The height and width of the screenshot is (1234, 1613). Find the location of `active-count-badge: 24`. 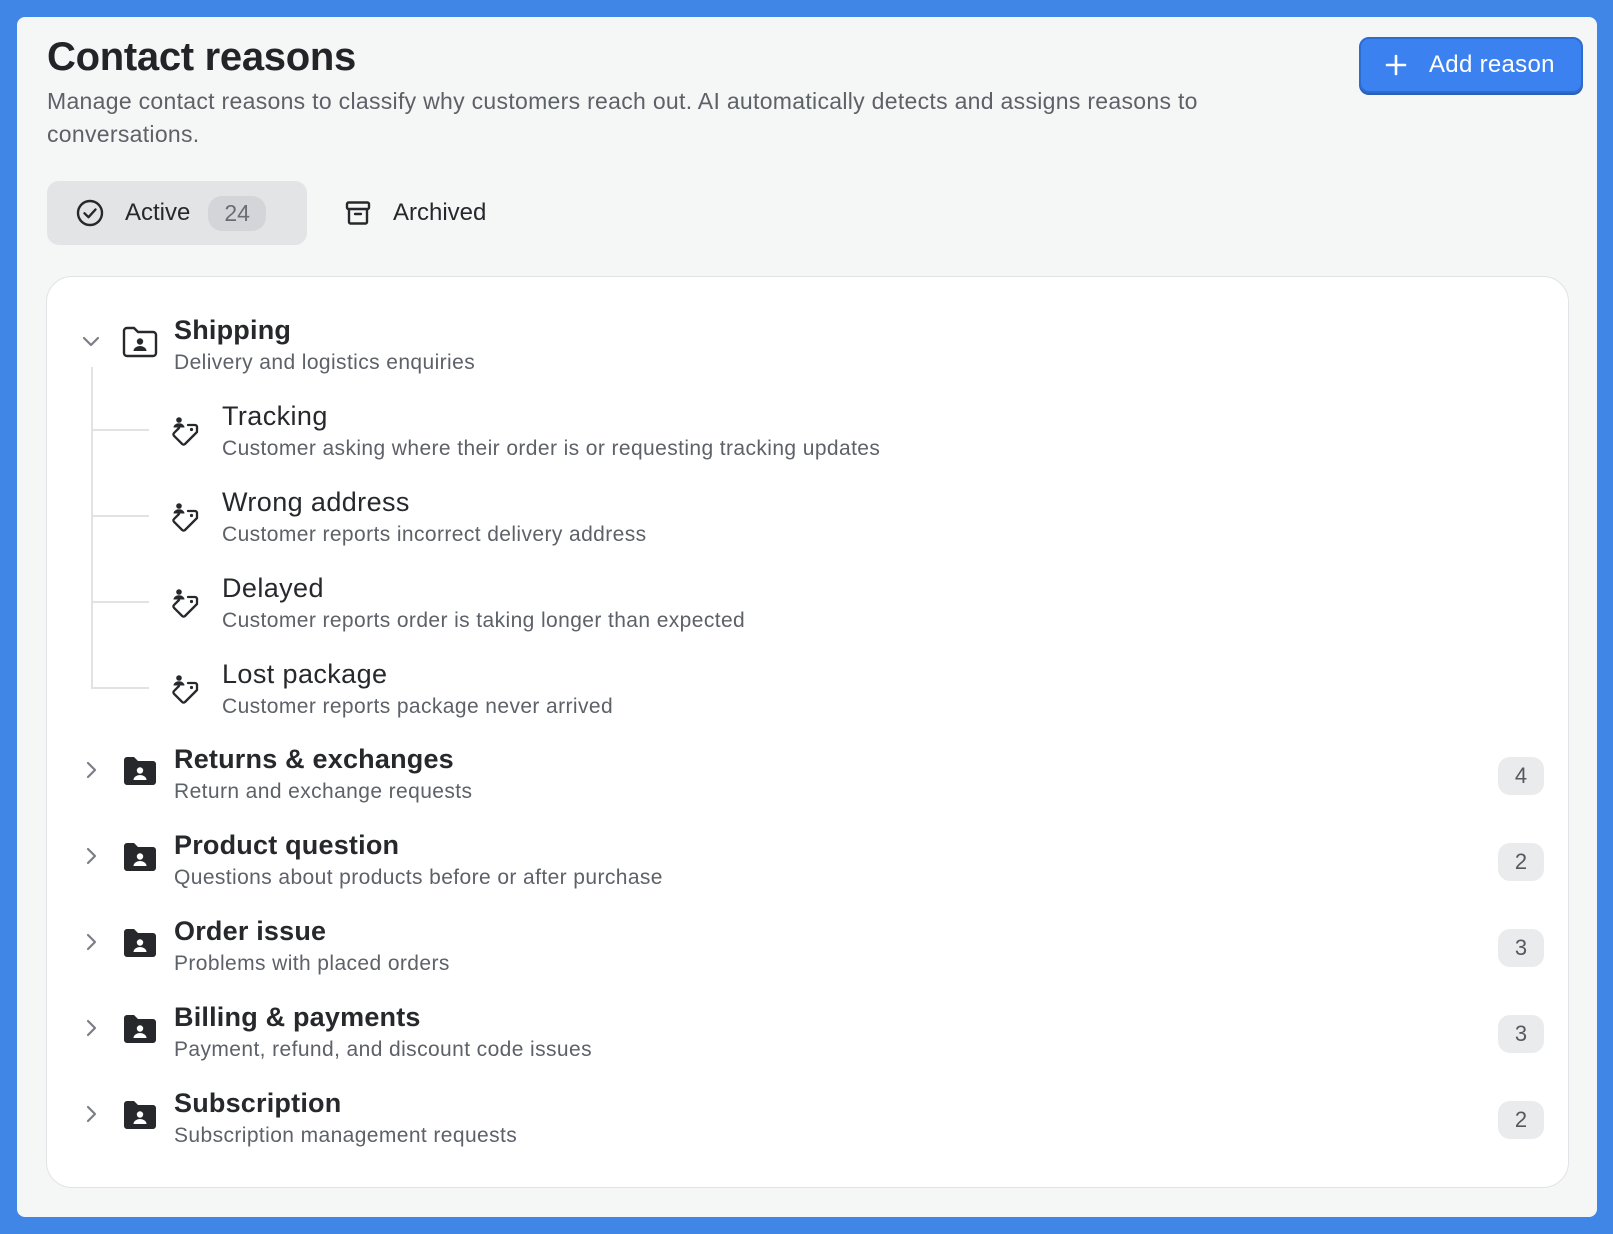

active-count-badge: 24 is located at coordinates (237, 213).